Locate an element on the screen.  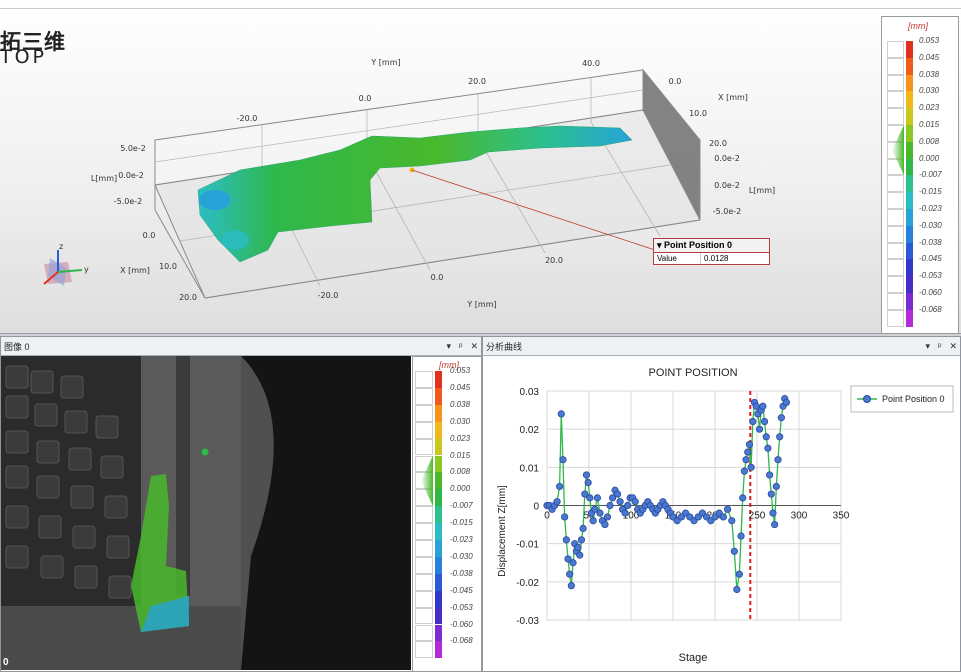
colorscale-tick: -0.038 is located at coordinates (930, 242).